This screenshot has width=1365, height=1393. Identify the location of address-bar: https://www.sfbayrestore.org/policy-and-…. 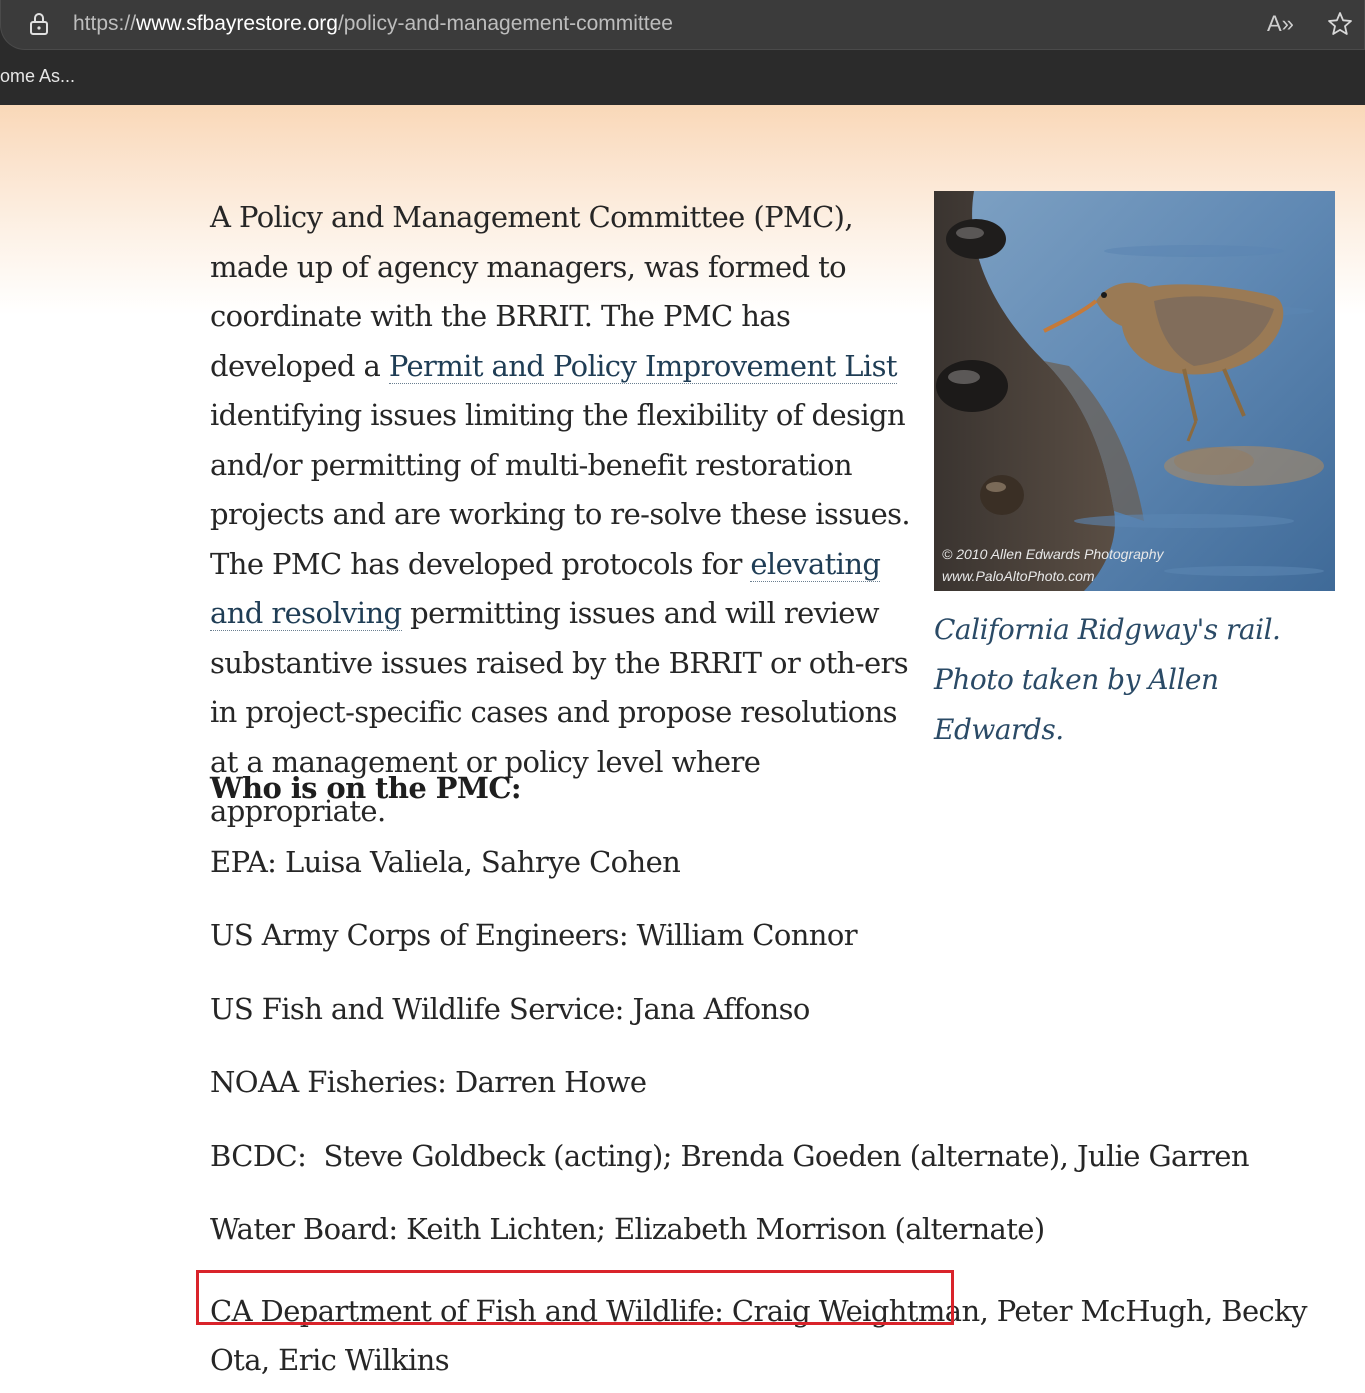
(682, 25).